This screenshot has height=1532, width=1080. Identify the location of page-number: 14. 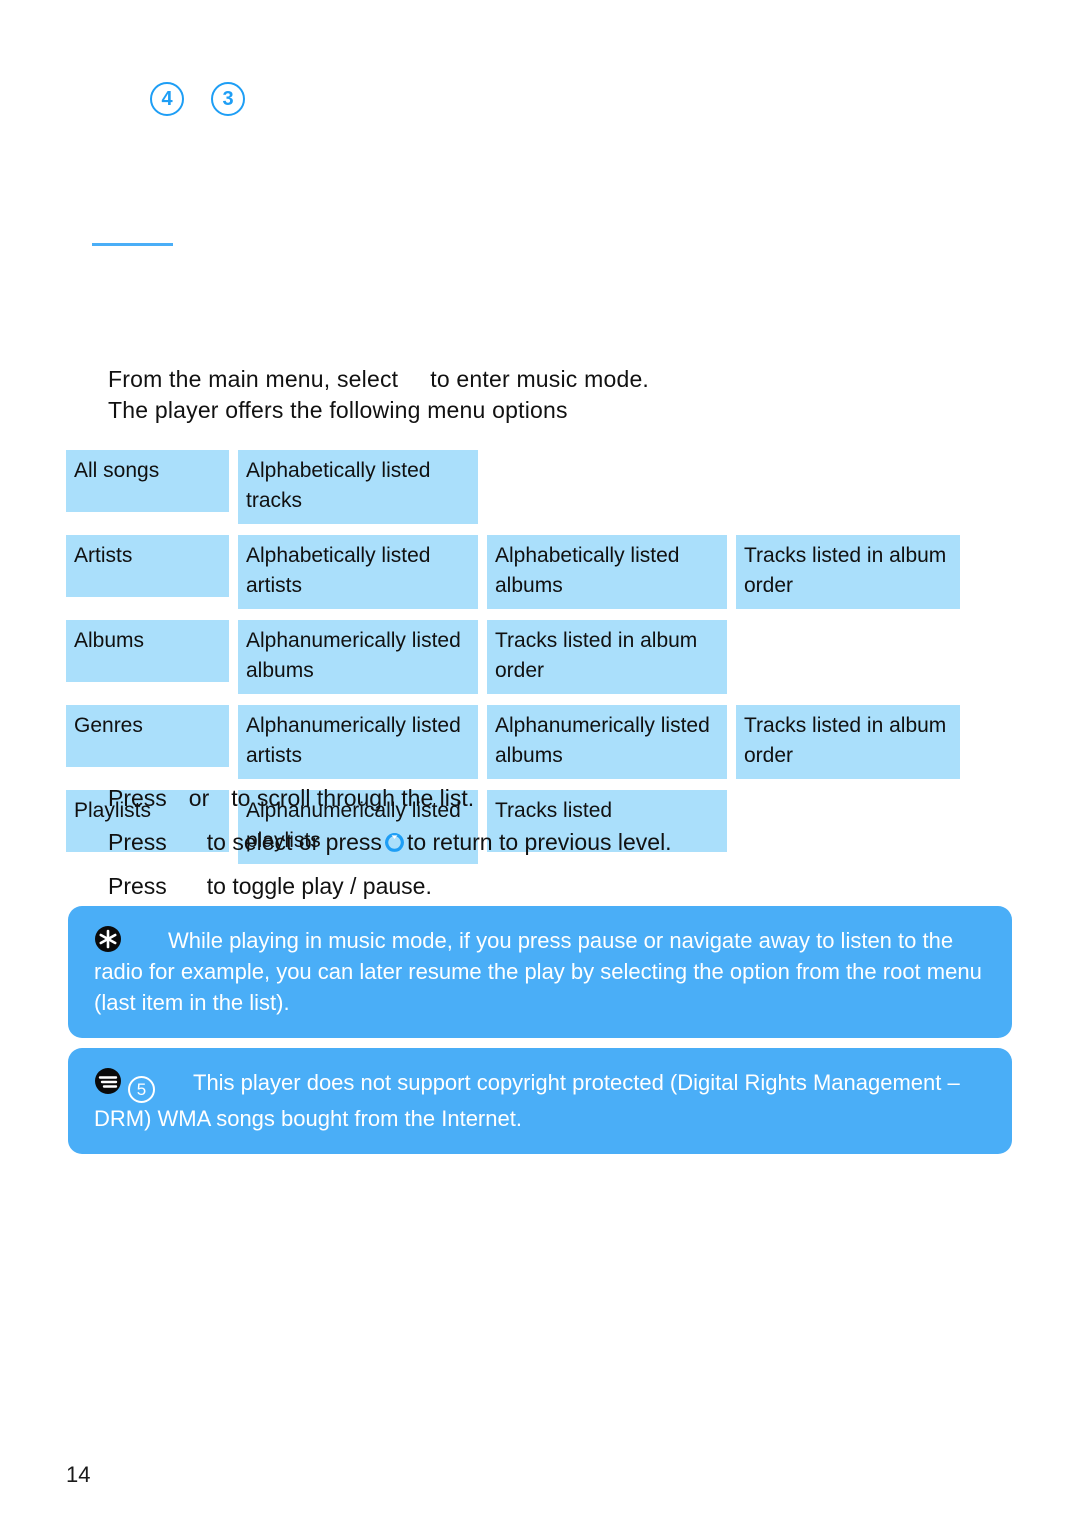
(78, 1474).